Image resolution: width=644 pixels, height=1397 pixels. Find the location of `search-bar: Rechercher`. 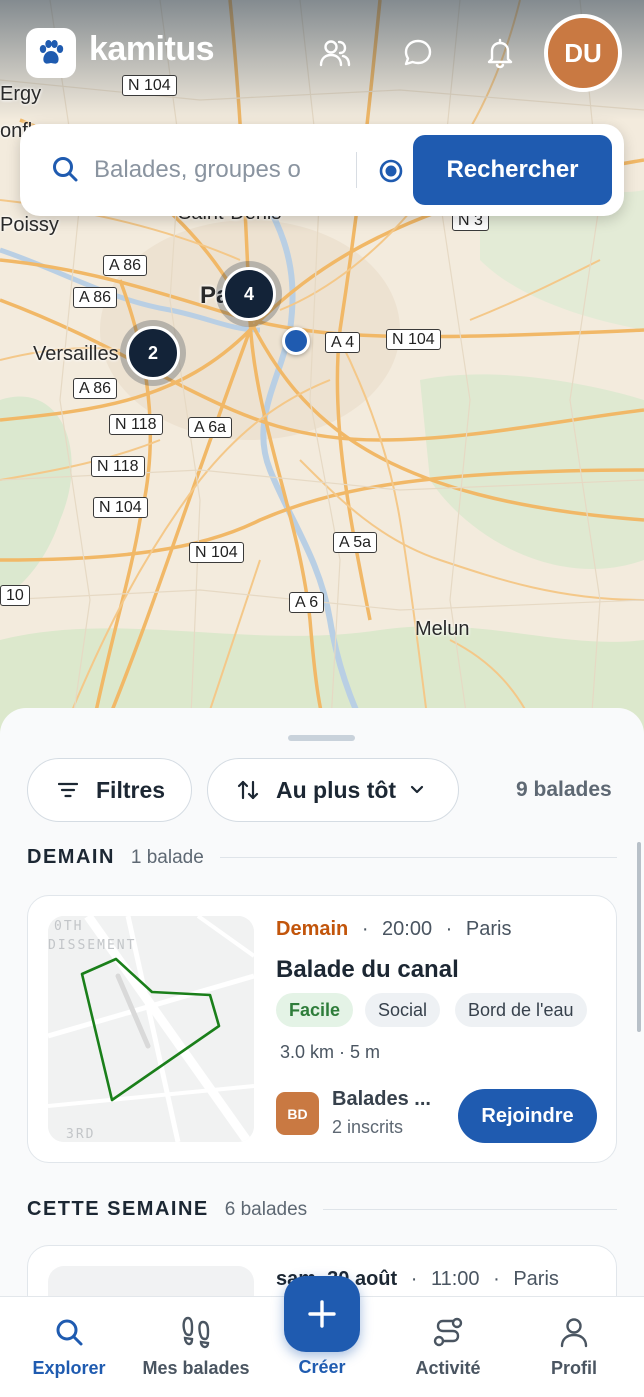

search-bar: Rechercher is located at coordinates (322, 170).